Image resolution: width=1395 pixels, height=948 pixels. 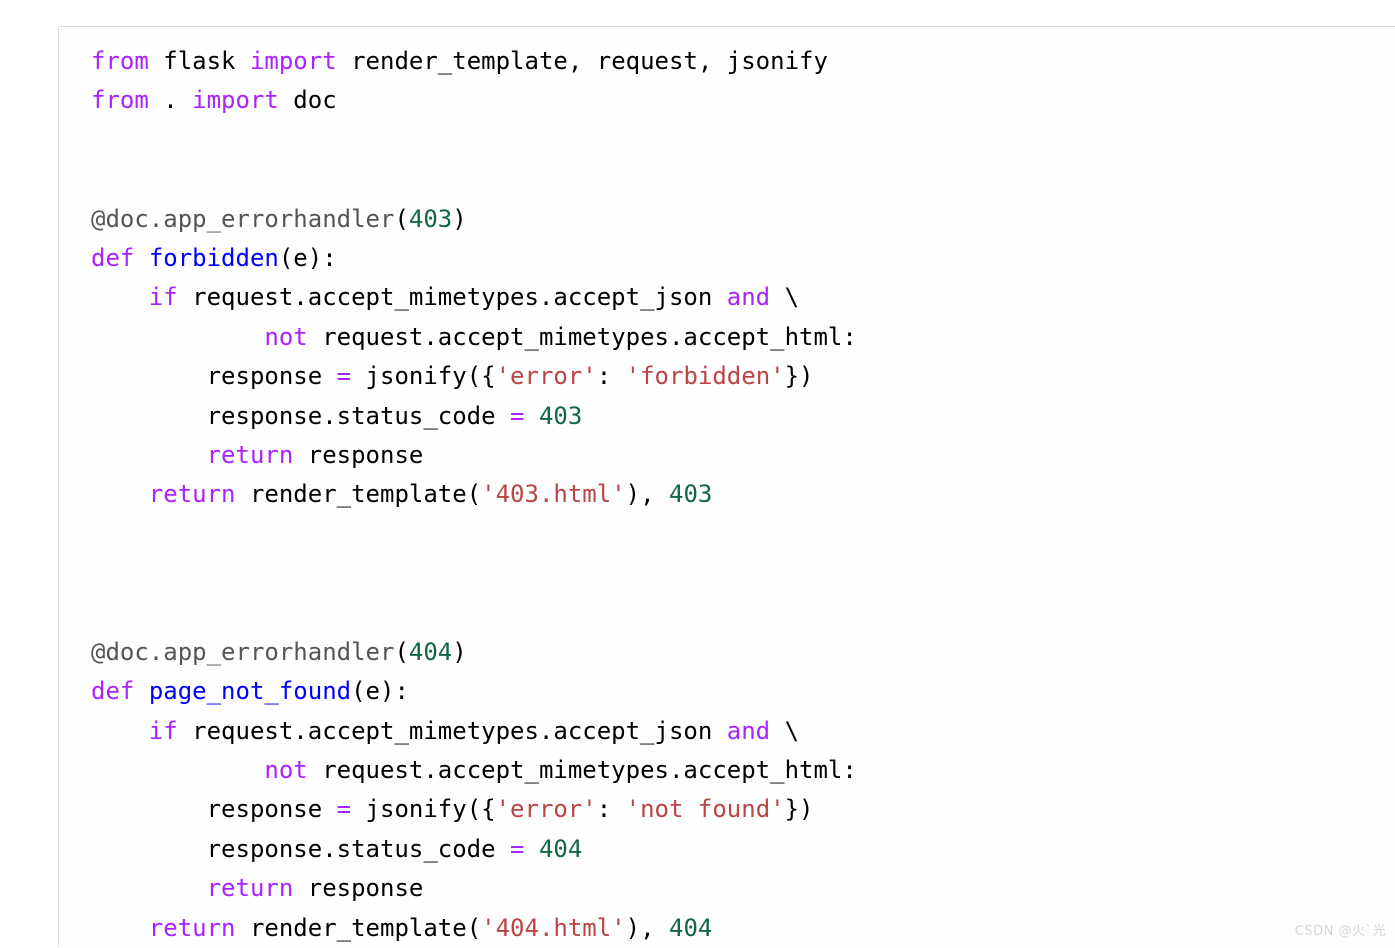 What do you see at coordinates (199, 61) in the screenshot?
I see `code-token-name: flask` at bounding box center [199, 61].